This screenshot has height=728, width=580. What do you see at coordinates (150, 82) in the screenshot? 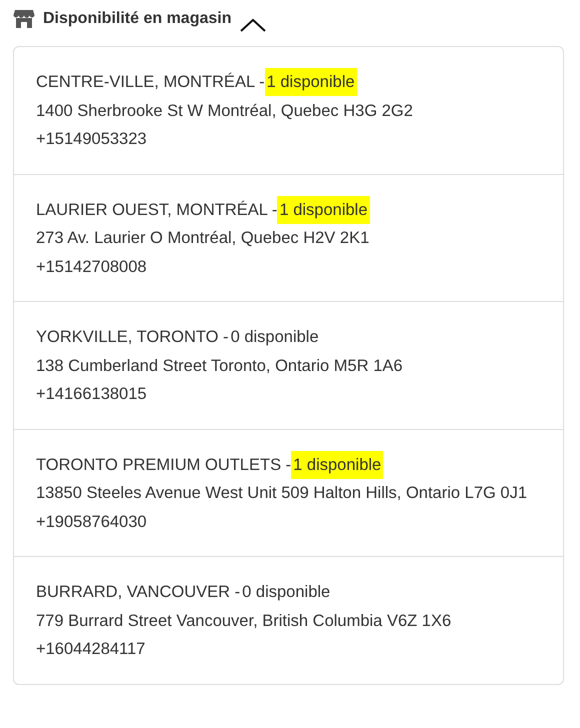
I see `store-name: CENTRE-VILLE, MONTRÉAL -` at bounding box center [150, 82].